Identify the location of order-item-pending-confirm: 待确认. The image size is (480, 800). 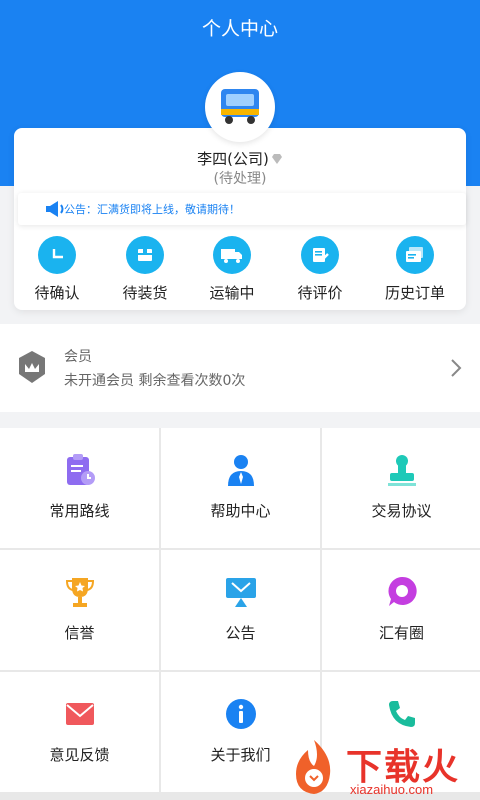
(57, 269).